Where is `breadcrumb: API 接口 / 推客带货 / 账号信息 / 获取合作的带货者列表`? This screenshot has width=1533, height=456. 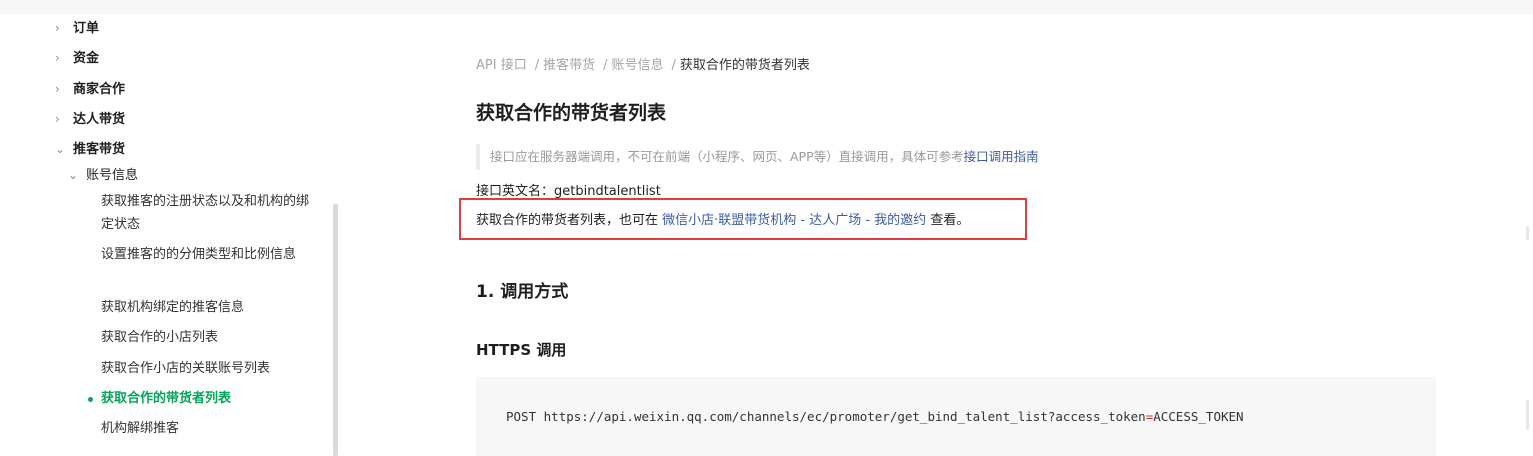 breadcrumb: API 接口 / 推客带货 / 账号信息 / 获取合作的带货者列表 is located at coordinates (643, 66).